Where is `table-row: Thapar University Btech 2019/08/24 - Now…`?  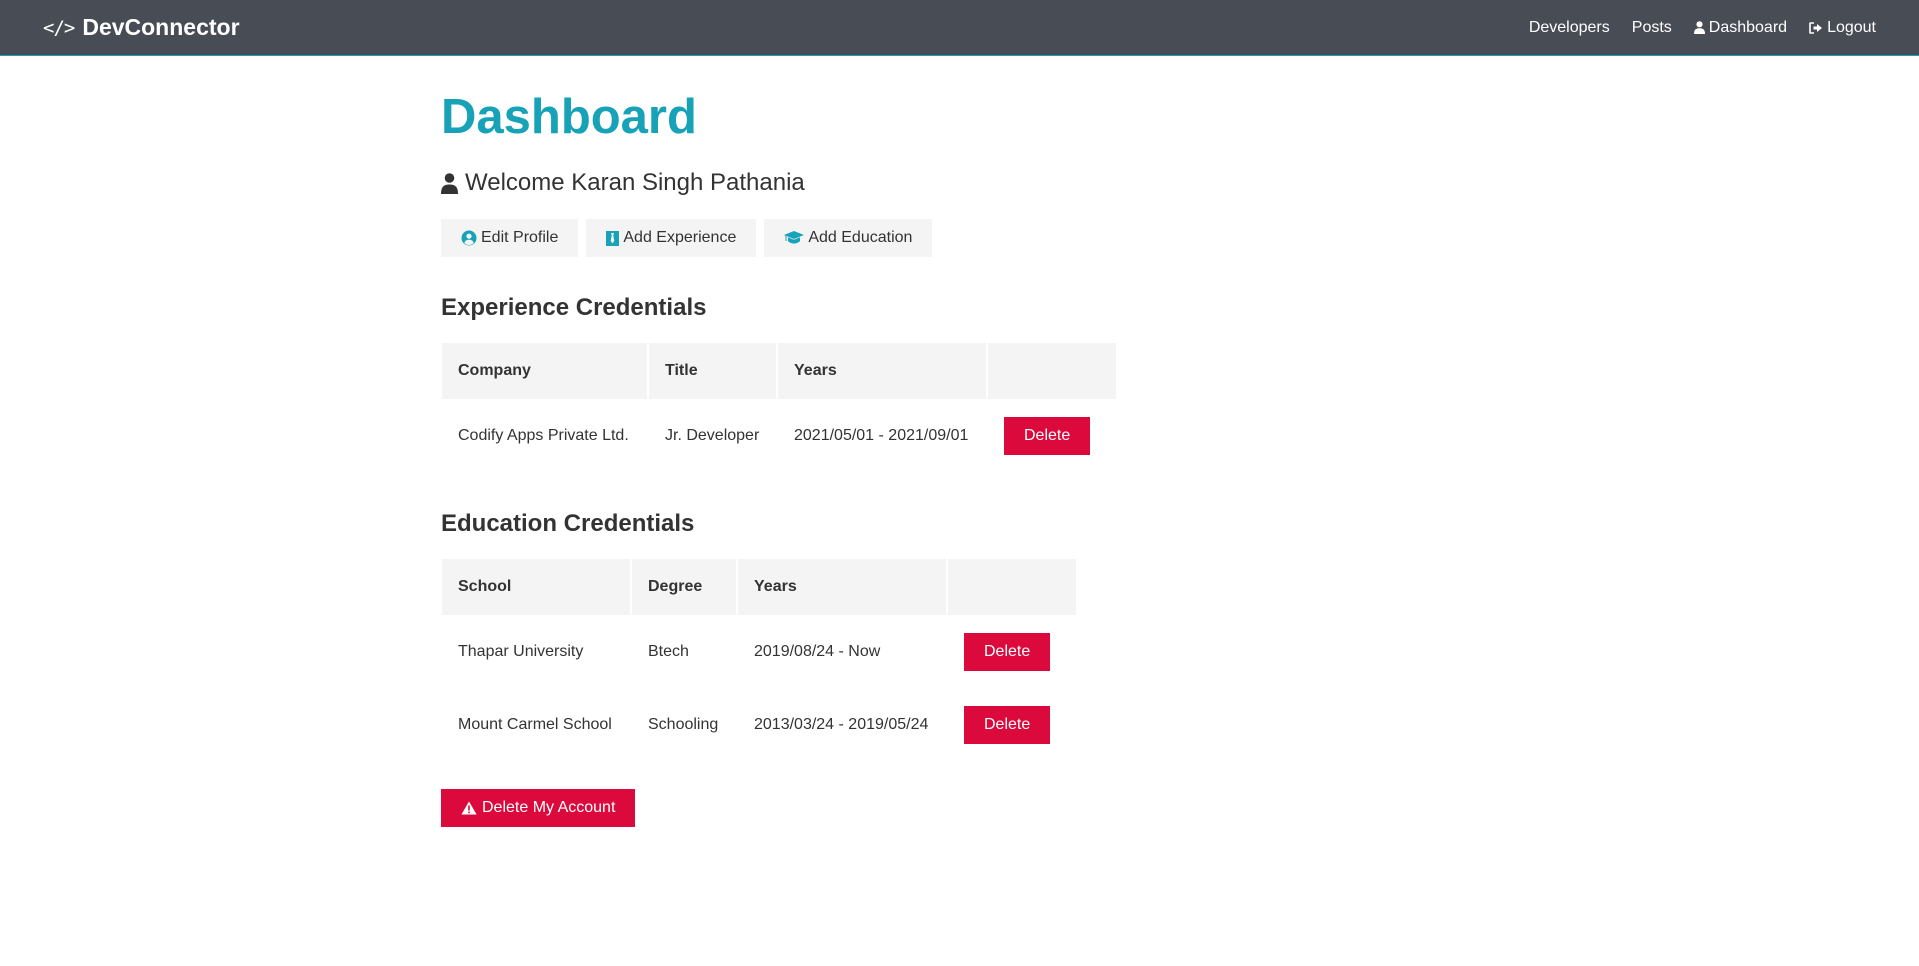
table-row: Thapar University Btech 2019/08/24 - Now… is located at coordinates (759, 652).